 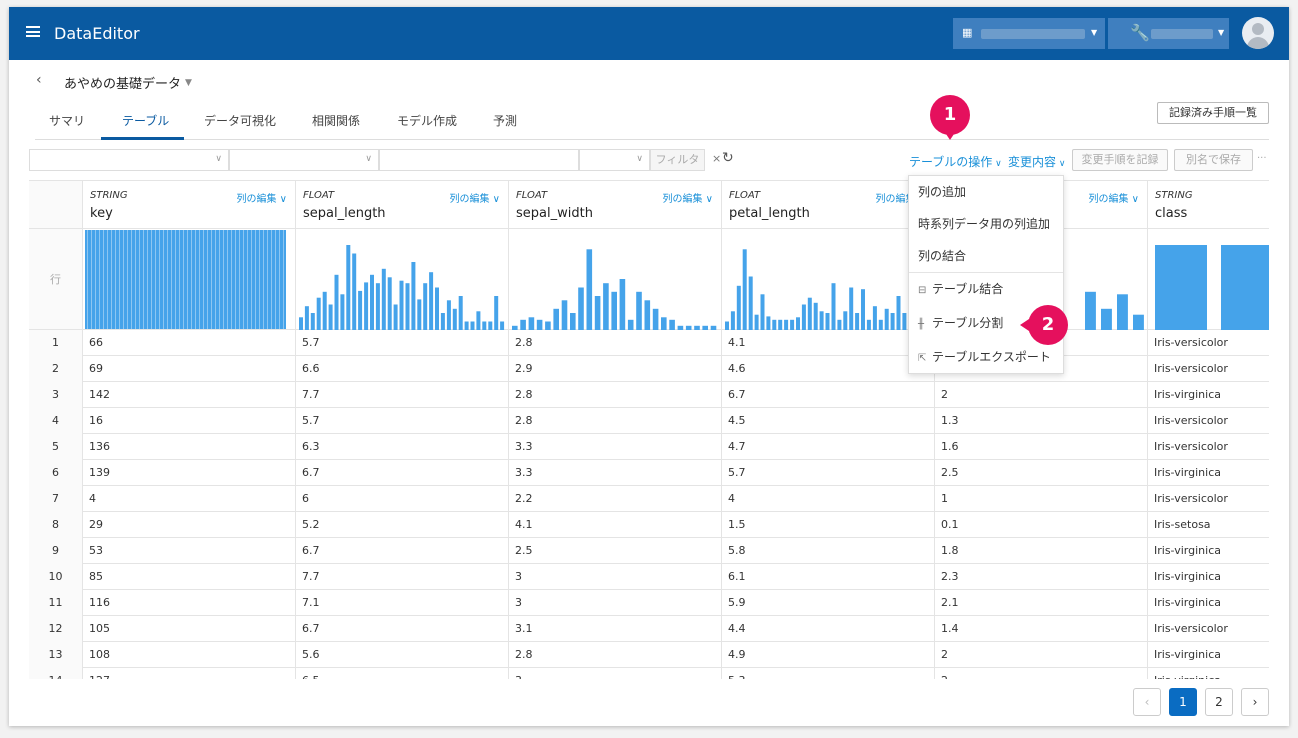 What do you see at coordinates (505, 120) in the screenshot?
I see `tab-prediction: 予測` at bounding box center [505, 120].